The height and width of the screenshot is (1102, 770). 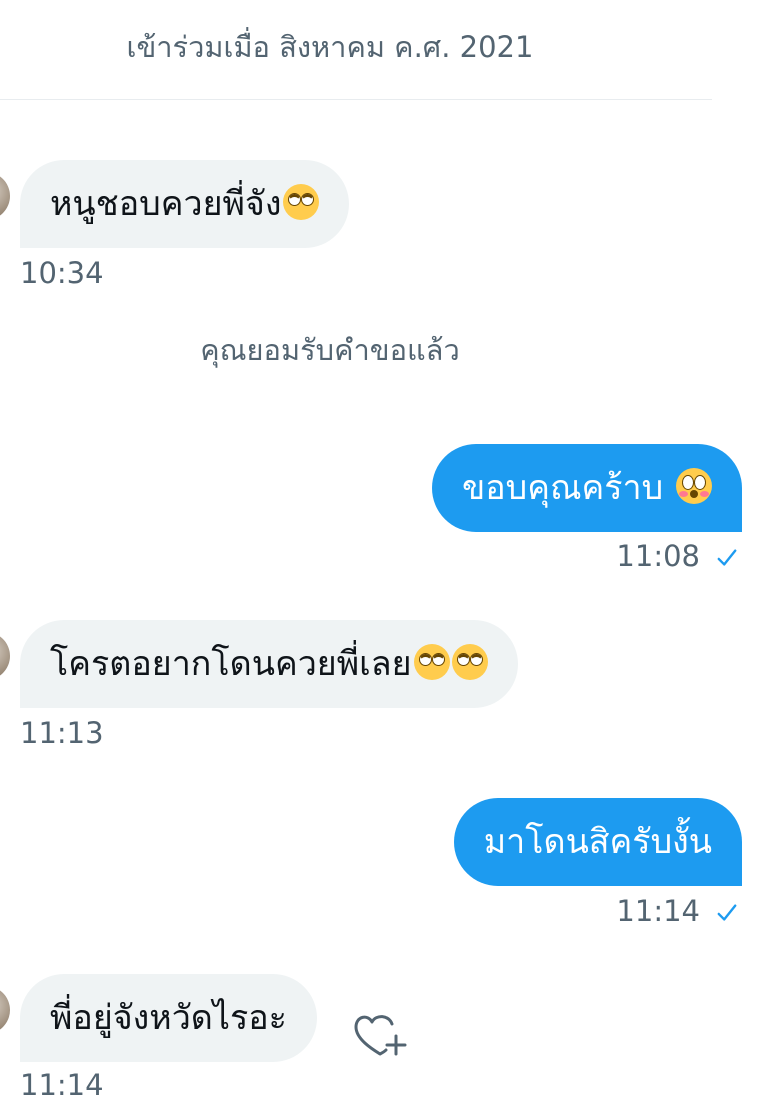 I want to click on timestamp-text: 11:08, so click(x=658, y=556).